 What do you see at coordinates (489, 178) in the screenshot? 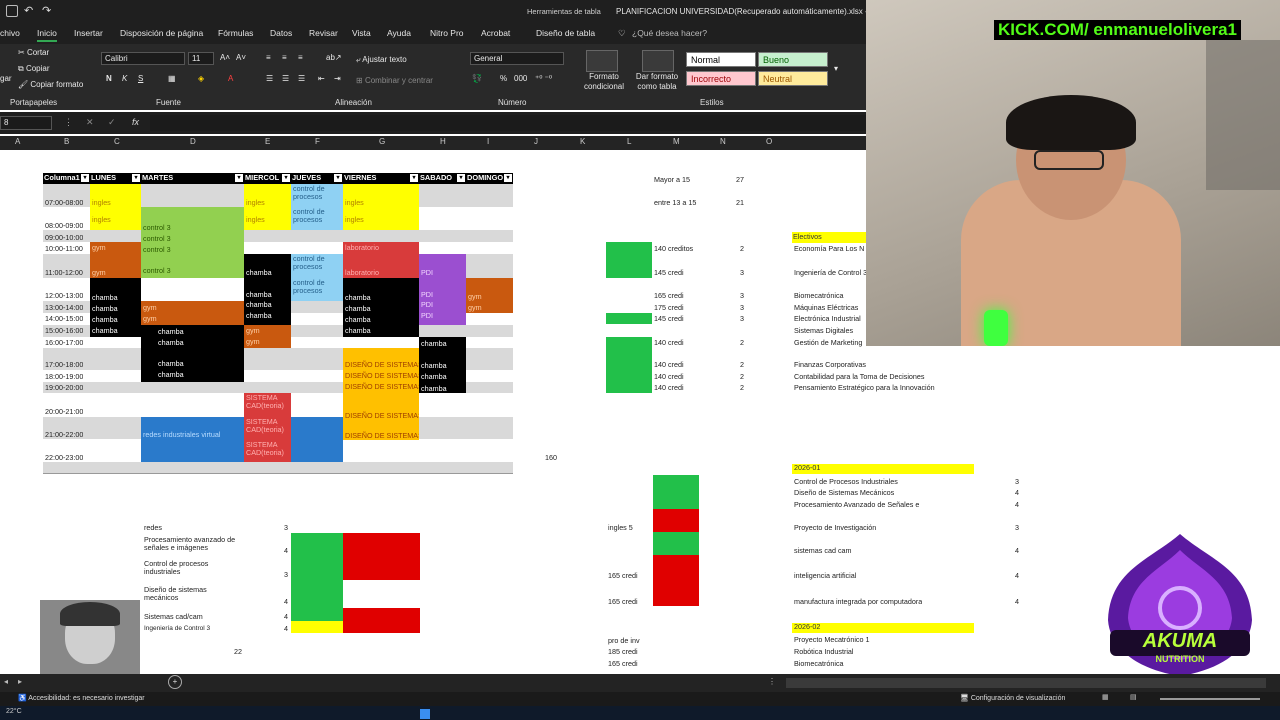
I see `header-domingo: DOMINGO ▾` at bounding box center [489, 178].